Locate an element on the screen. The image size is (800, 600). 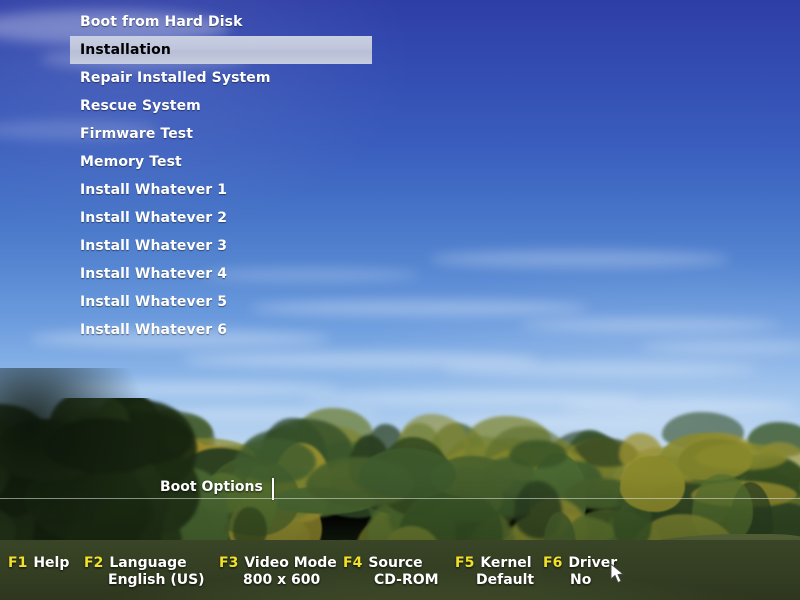
function-key-name: F5 is located at coordinates (465, 563).